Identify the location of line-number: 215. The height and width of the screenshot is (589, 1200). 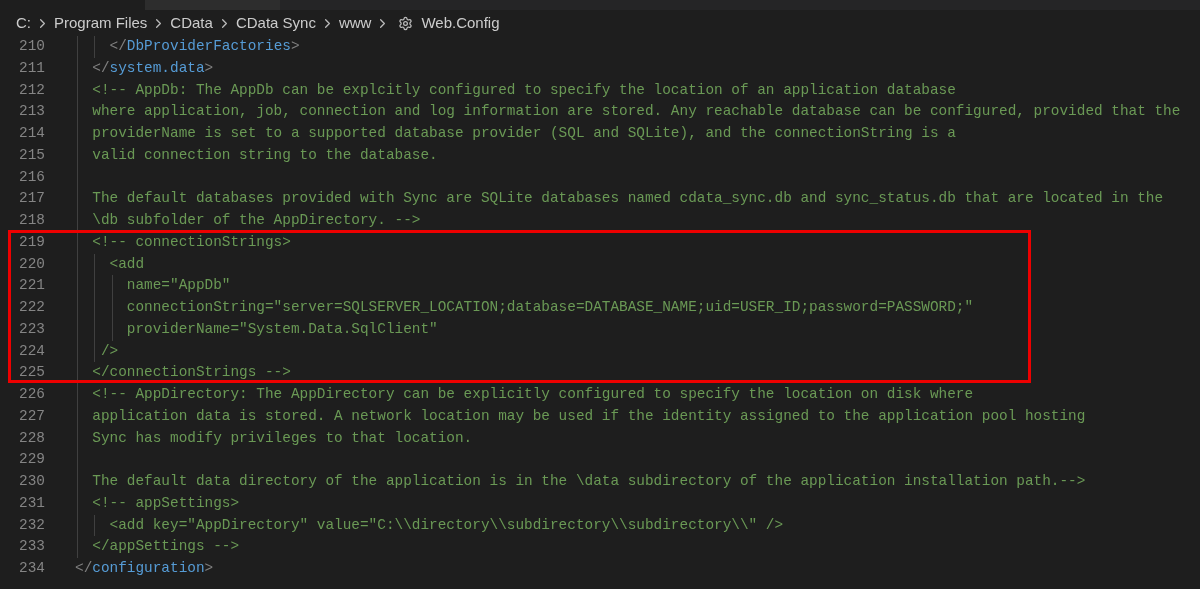
(31, 155).